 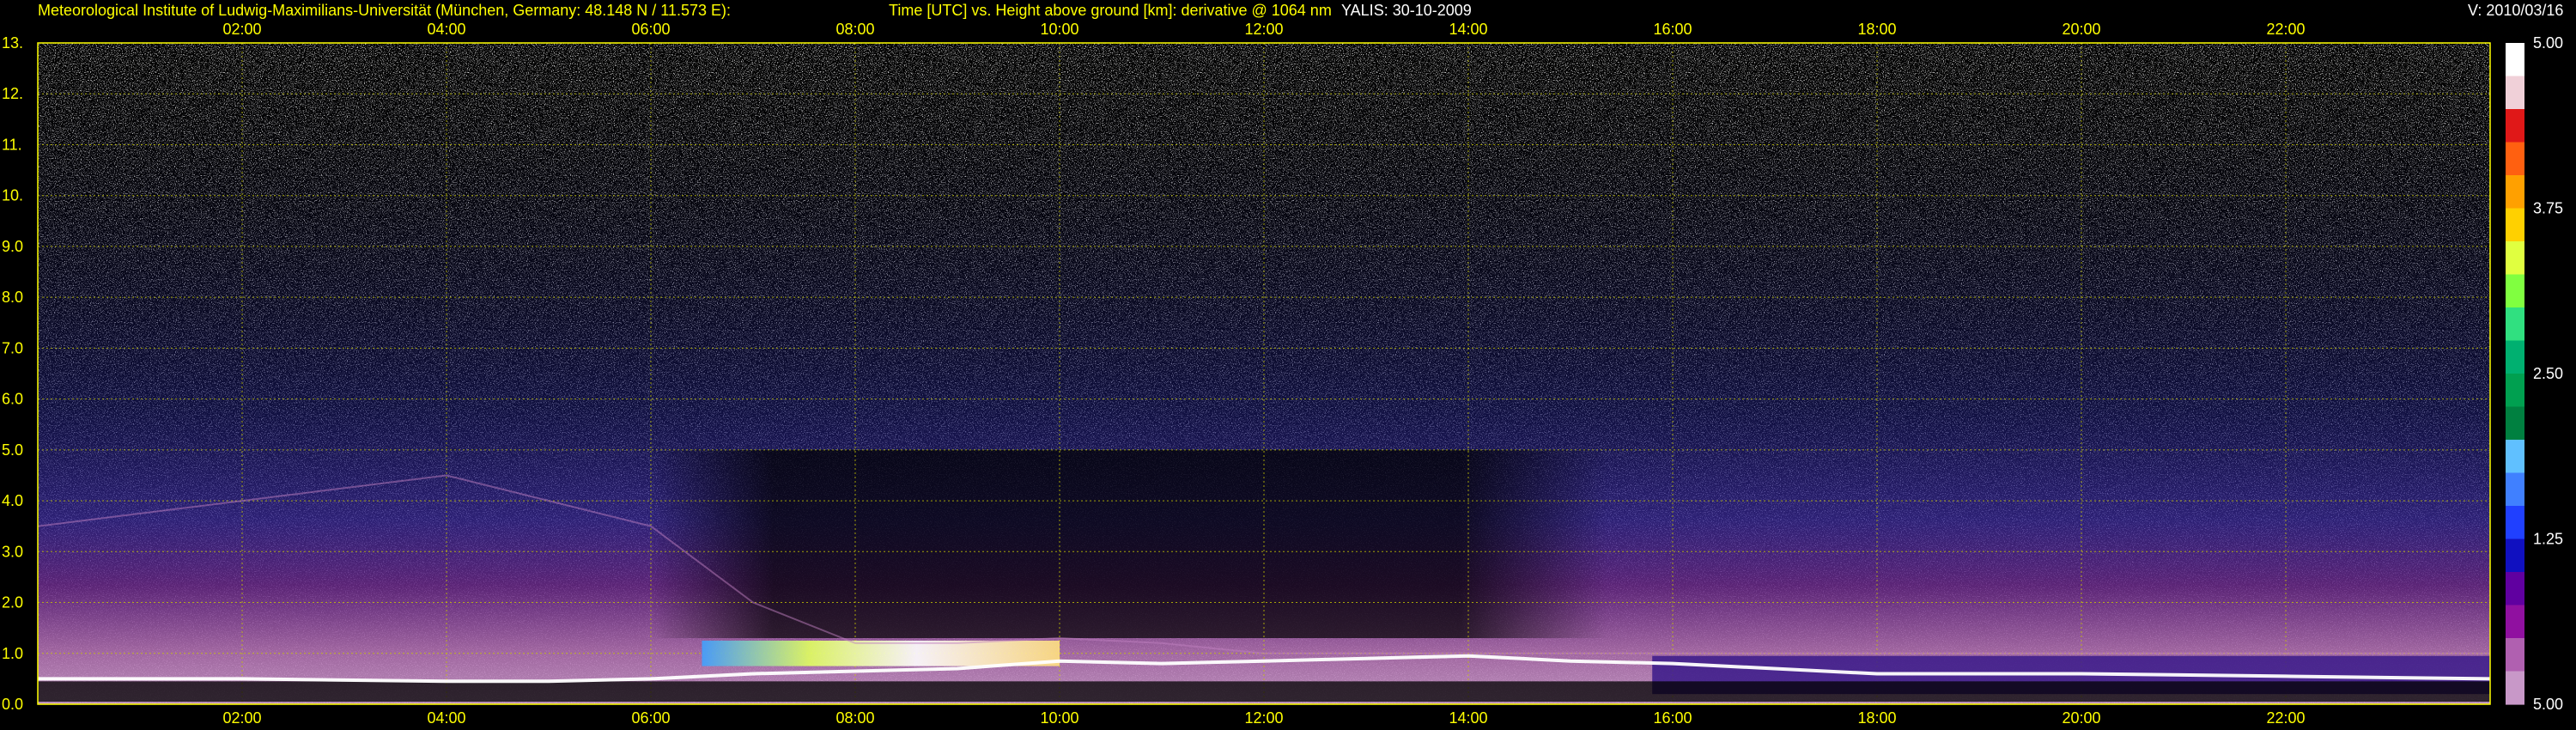 What do you see at coordinates (2548, 539) in the screenshot?
I see `colorbar-label: 1.25` at bounding box center [2548, 539].